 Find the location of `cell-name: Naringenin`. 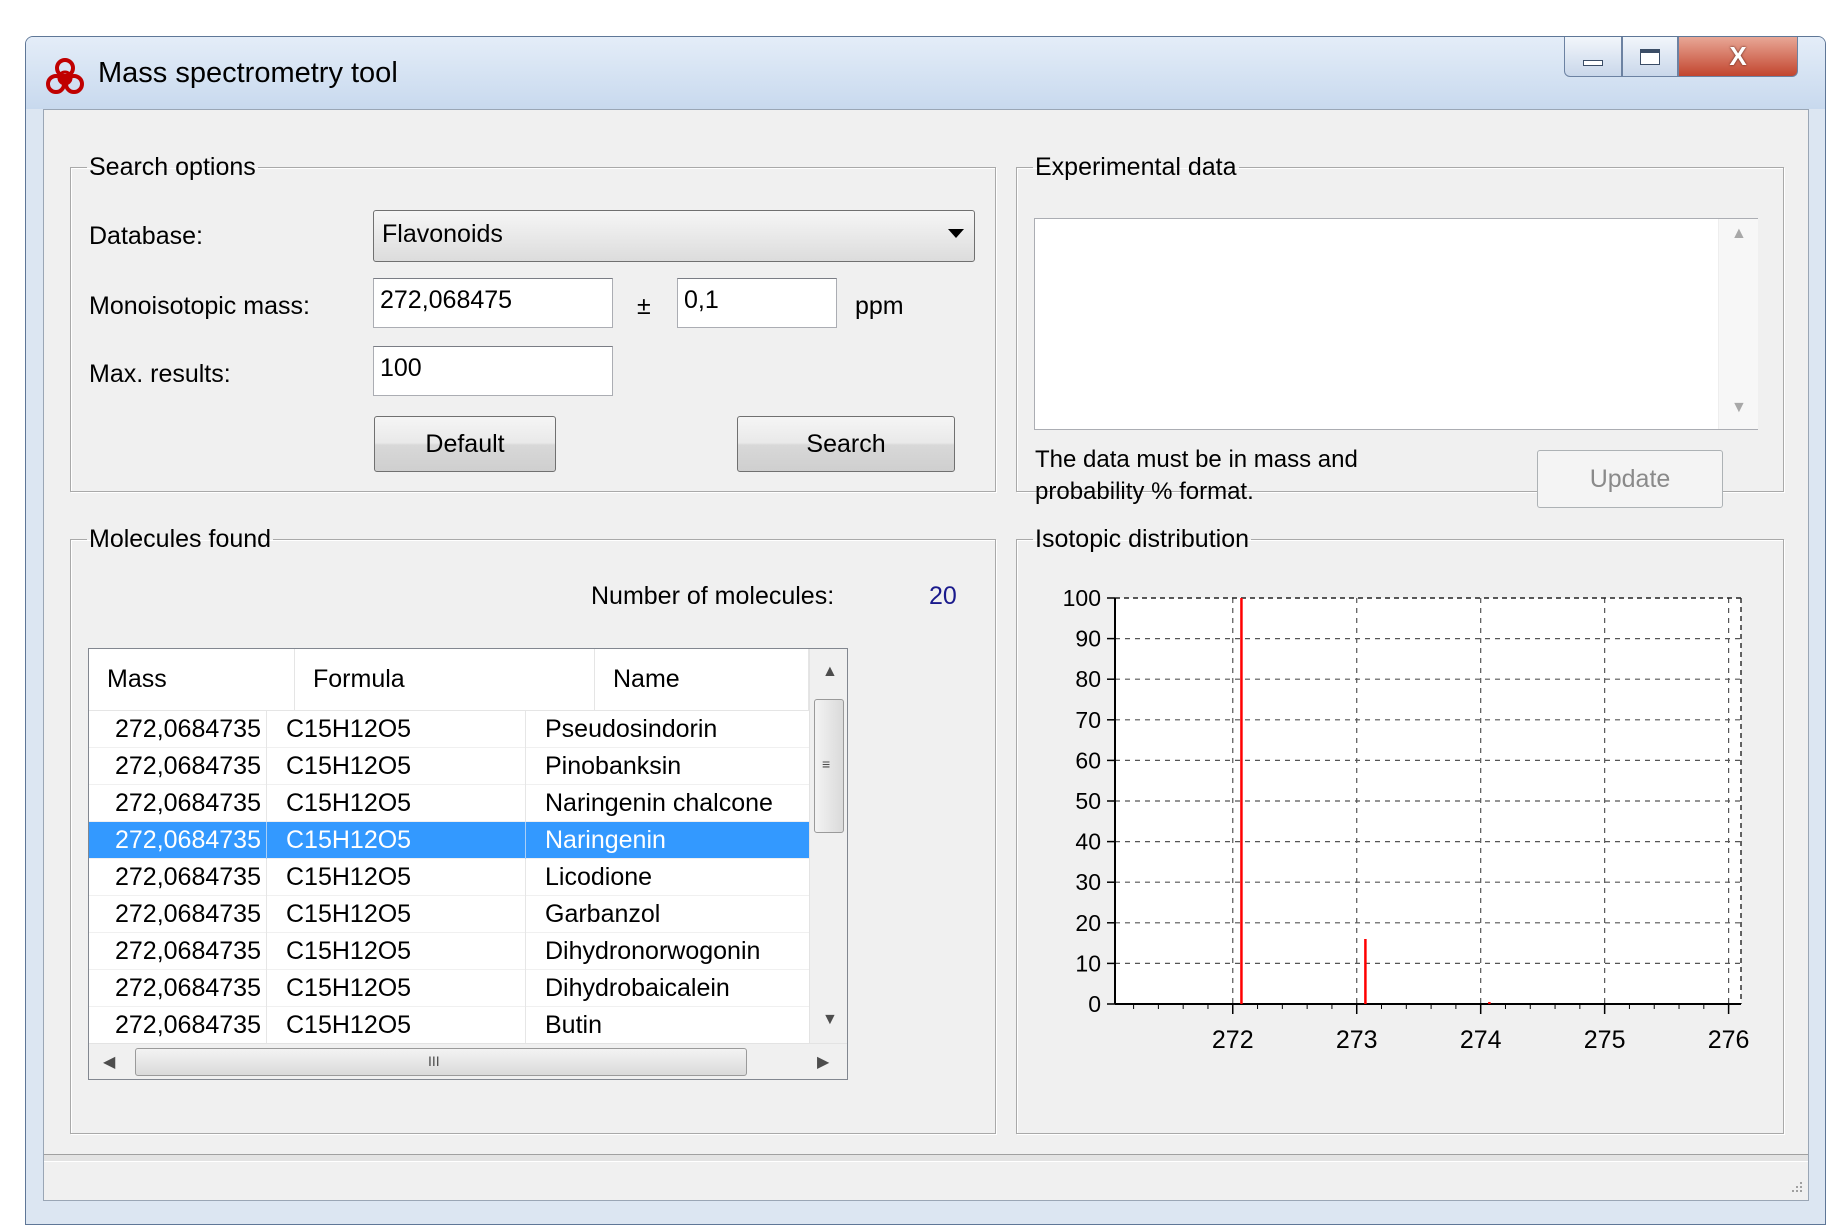

cell-name: Naringenin is located at coordinates (605, 840).